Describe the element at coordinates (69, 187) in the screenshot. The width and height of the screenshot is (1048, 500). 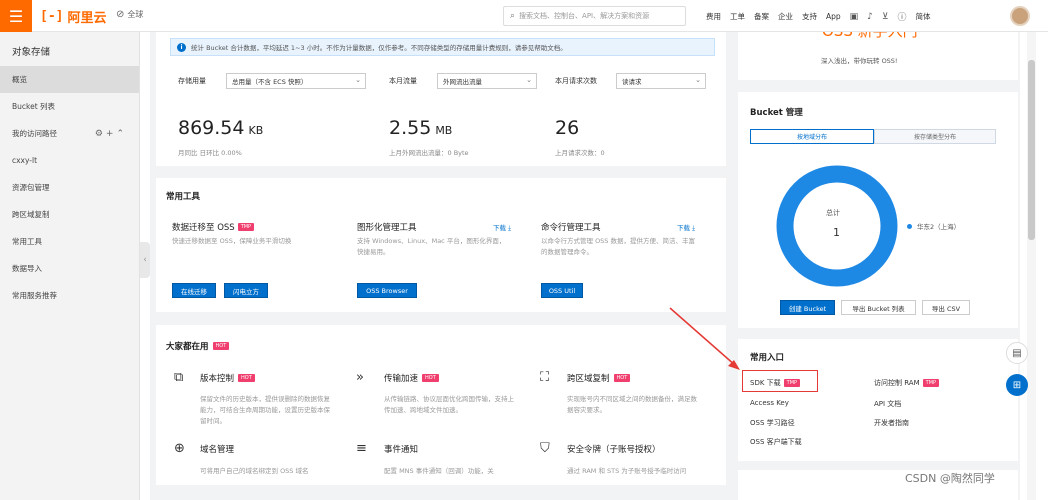
I see `sidebar-item-resource-pack: 资源包管理` at that location.